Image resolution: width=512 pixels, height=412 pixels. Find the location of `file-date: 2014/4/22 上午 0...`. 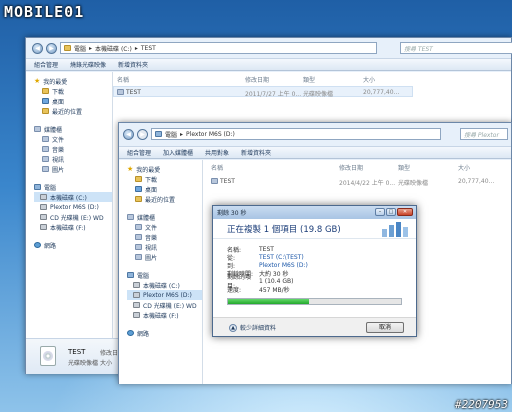

file-date: 2014/4/22 上午 0... is located at coordinates (367, 183).